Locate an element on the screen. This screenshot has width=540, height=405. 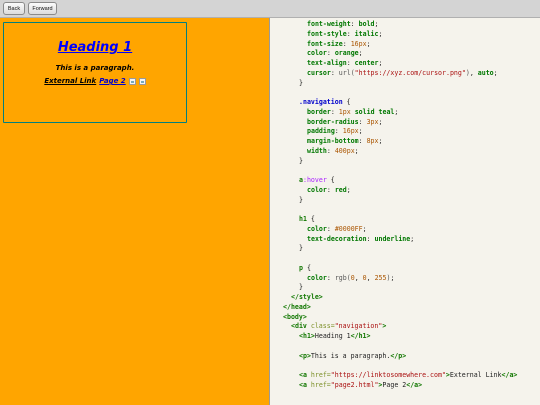
code-token: bold is located at coordinates (366, 24).